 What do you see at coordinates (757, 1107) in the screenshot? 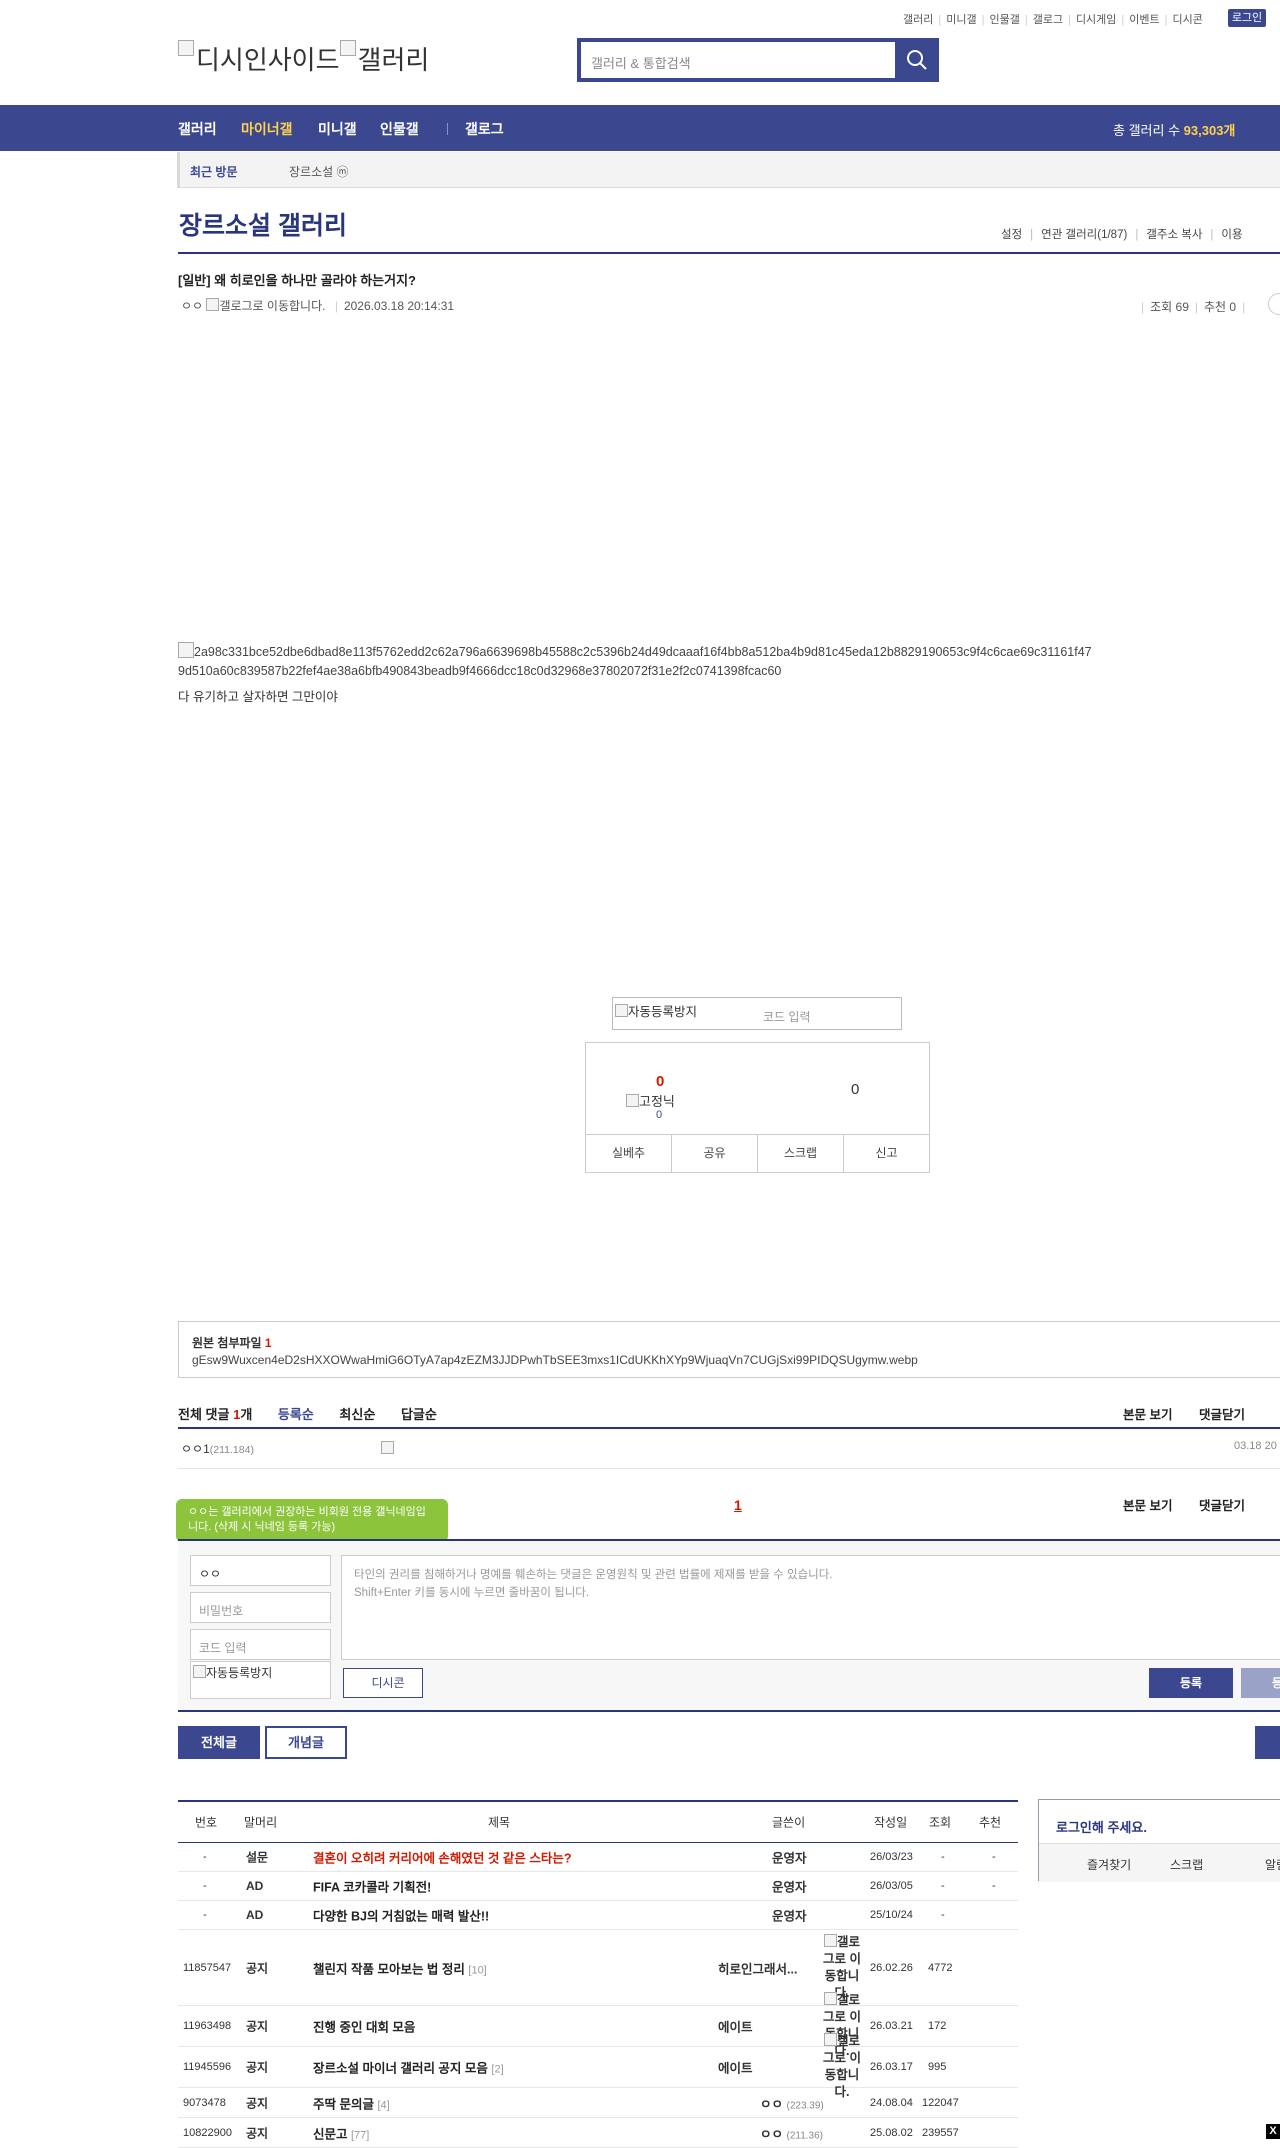
I see `vote-box: 0 고정닉 0 0 실베추 공유 스크랩 신고` at bounding box center [757, 1107].